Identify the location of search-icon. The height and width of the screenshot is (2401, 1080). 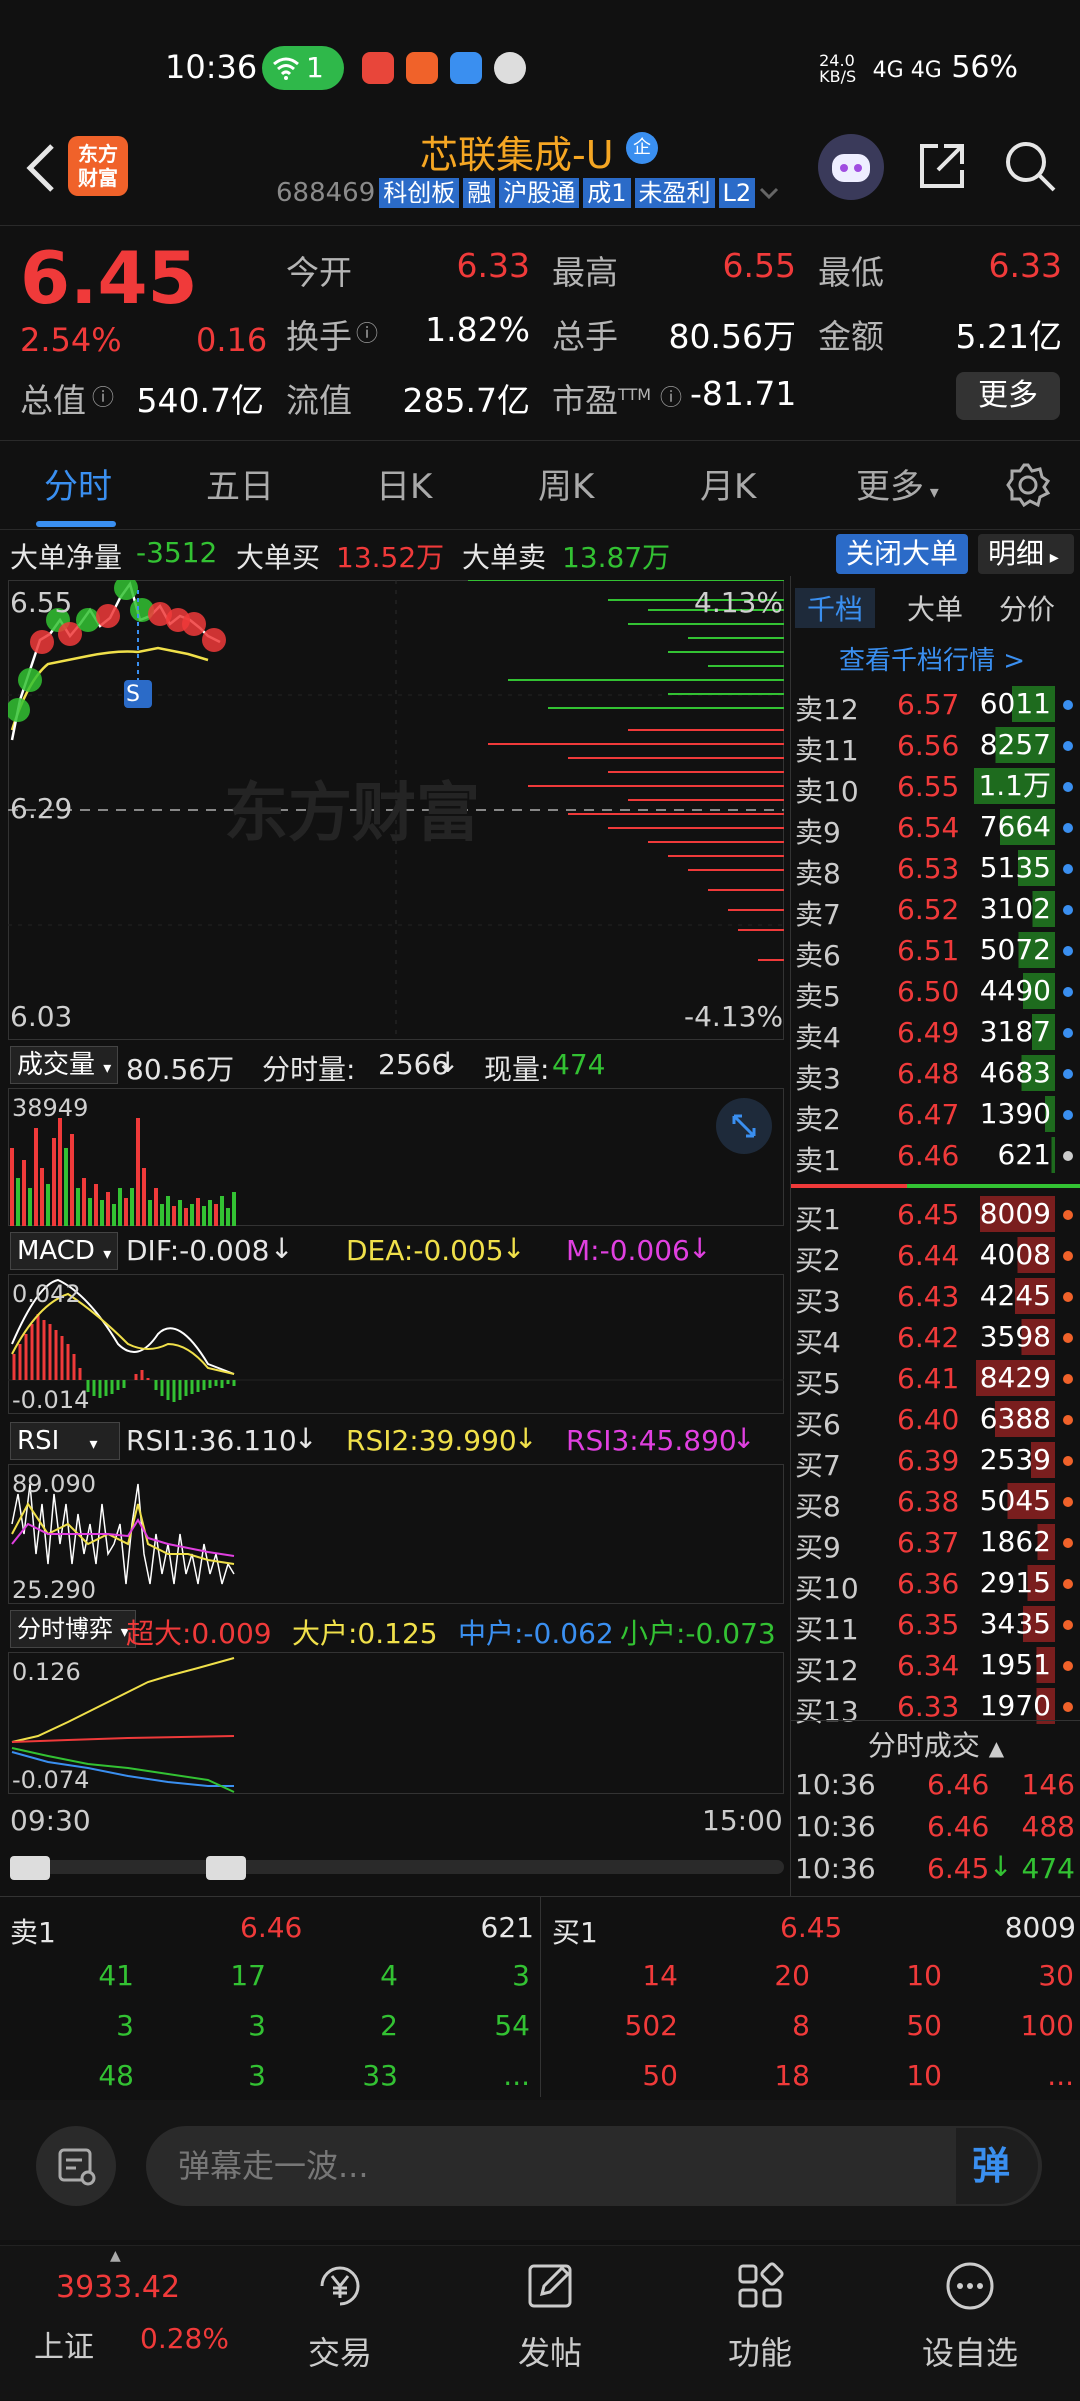
(1030, 166).